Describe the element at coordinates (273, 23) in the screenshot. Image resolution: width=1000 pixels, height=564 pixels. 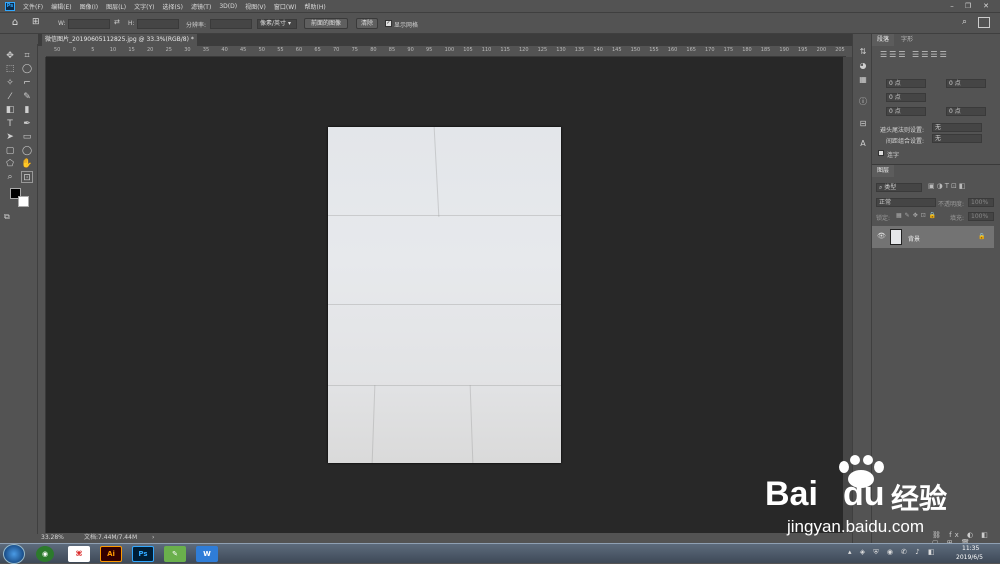
I see `unit-select-value: 像素/英寸` at that location.